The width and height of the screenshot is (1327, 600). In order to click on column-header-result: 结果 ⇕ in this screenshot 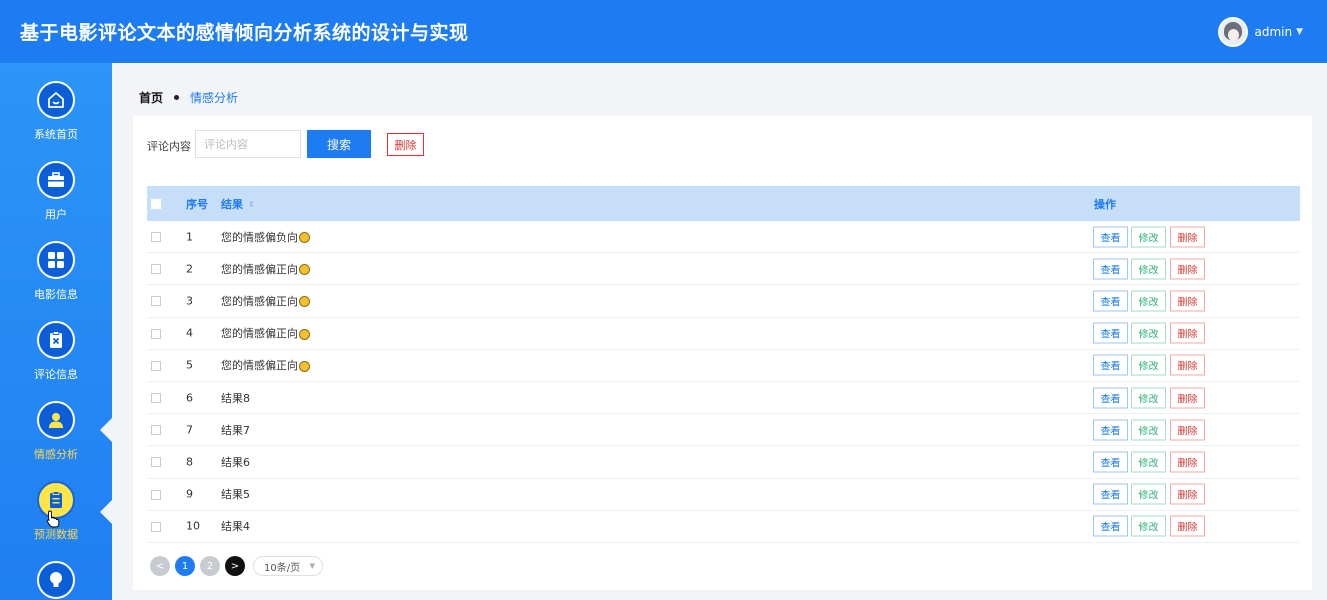, I will do `click(238, 204)`.